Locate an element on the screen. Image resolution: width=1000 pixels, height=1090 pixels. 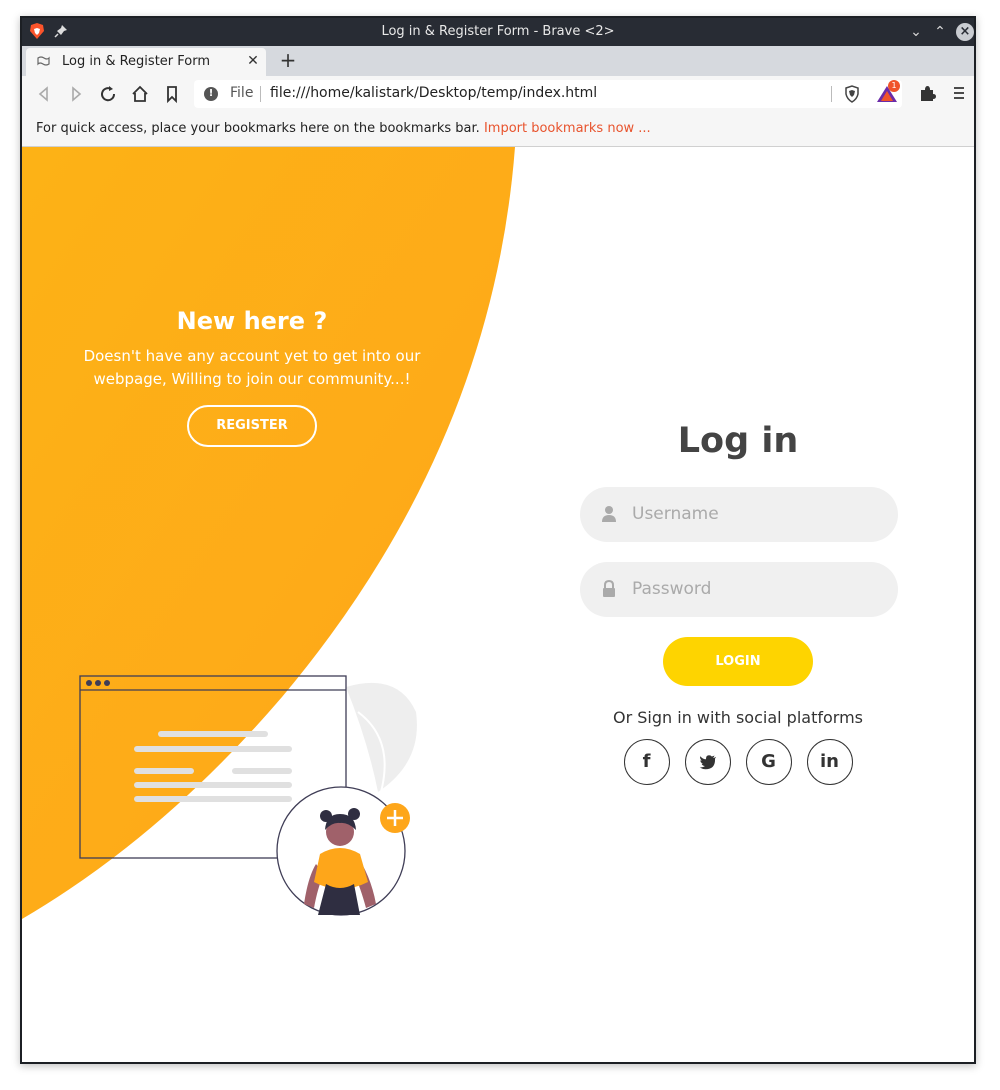
register-button: REGISTER is located at coordinates (252, 426).